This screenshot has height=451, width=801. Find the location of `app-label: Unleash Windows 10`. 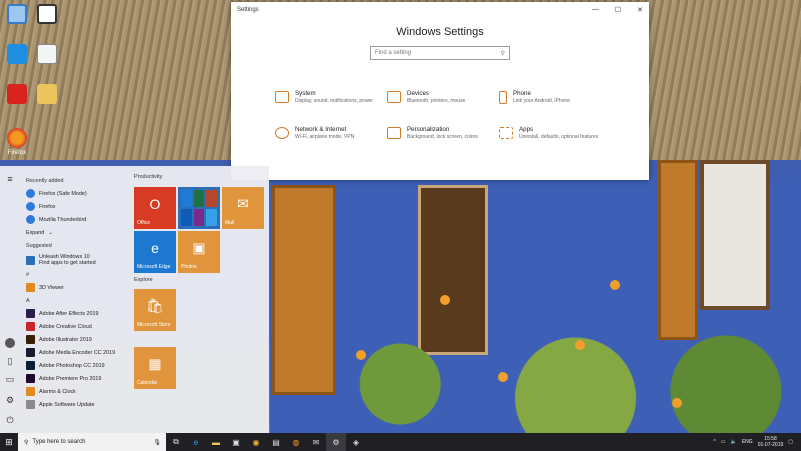

app-label: Unleash Windows 10 is located at coordinates (64, 256).